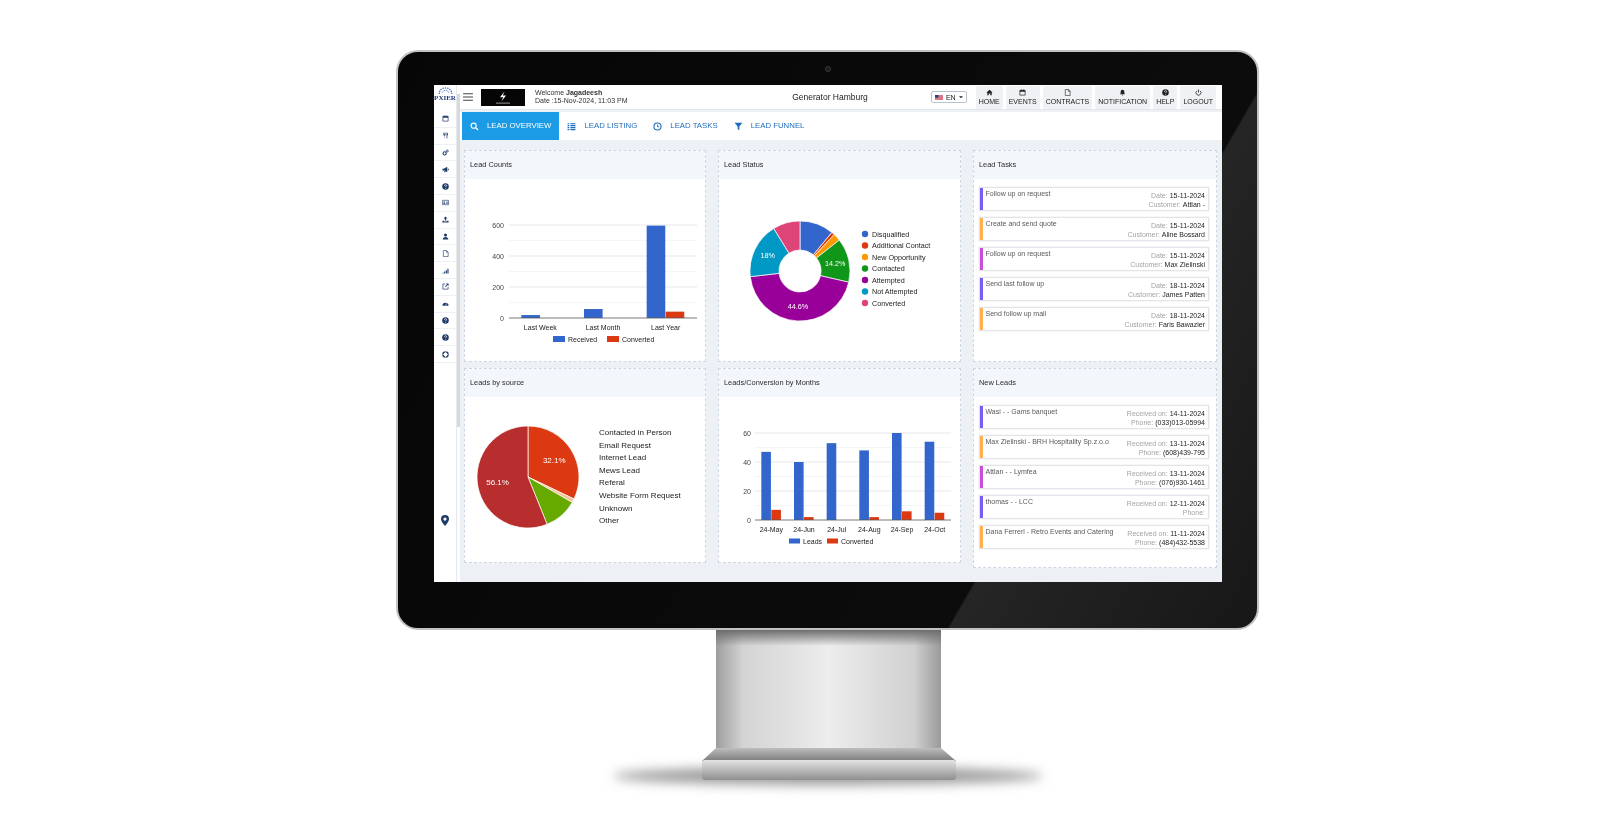 This screenshot has height=840, width=1600. I want to click on legend-label: Unknown, so click(616, 508).